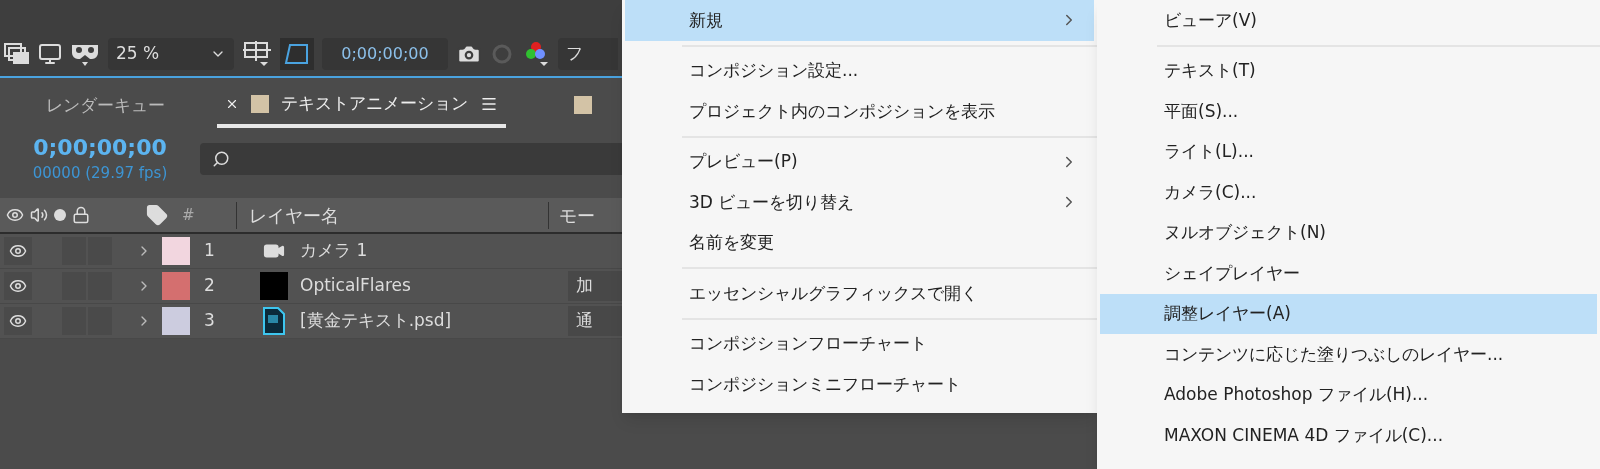  Describe the element at coordinates (859, 242) in the screenshot. I see `menu-item: 名前を変更` at that location.